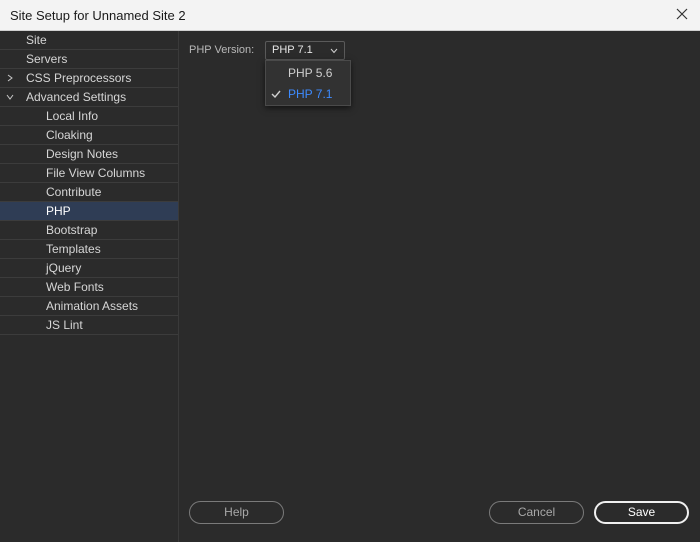 The image size is (700, 542). Describe the element at coordinates (89, 325) in the screenshot. I see `sidebar-item-js-lint: JS Lint` at that location.